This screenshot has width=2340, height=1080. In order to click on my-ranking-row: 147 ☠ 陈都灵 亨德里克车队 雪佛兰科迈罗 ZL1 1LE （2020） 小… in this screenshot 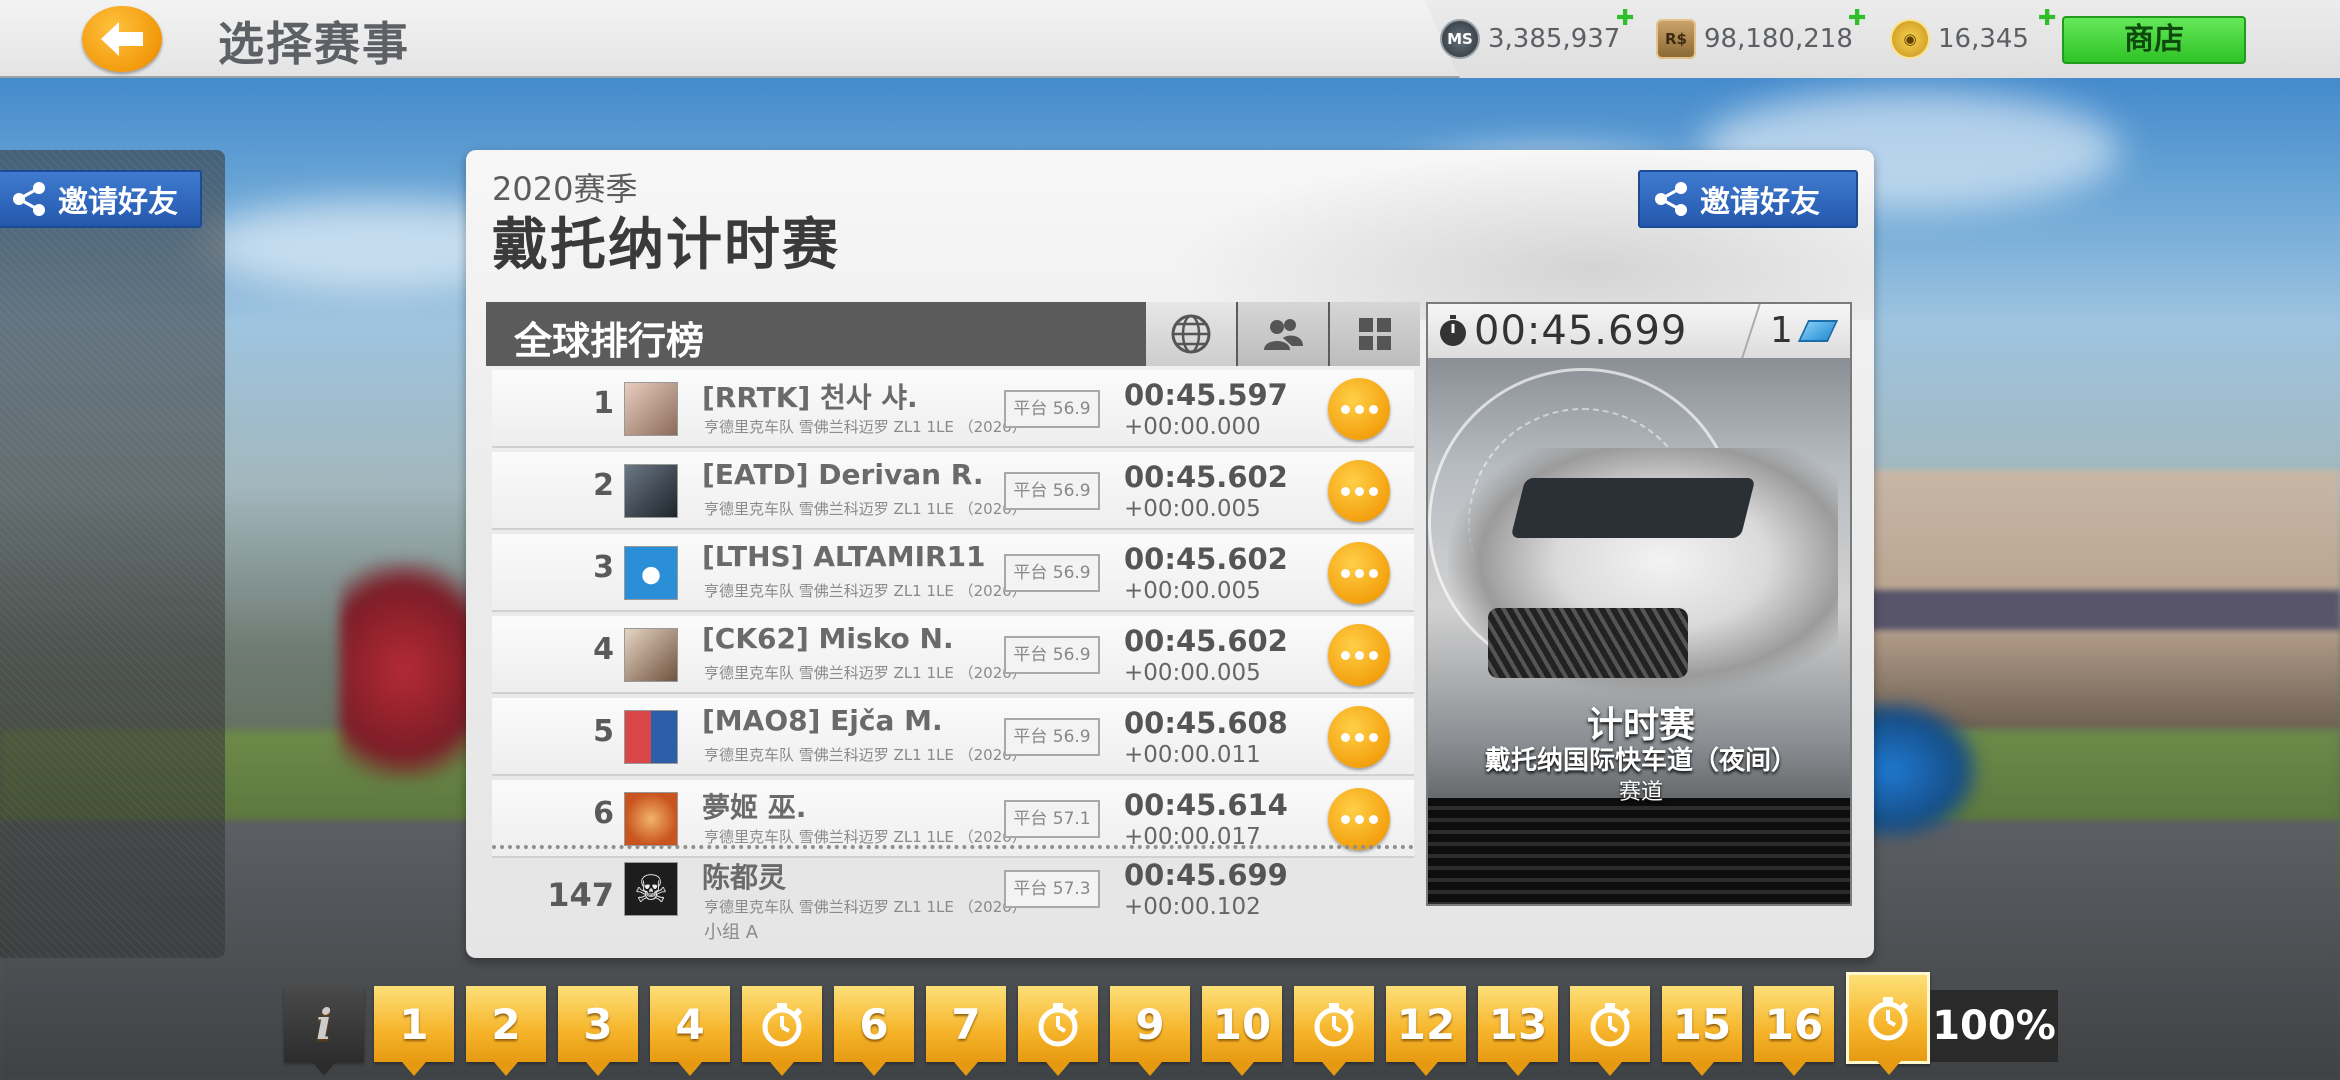, I will do `click(953, 900)`.